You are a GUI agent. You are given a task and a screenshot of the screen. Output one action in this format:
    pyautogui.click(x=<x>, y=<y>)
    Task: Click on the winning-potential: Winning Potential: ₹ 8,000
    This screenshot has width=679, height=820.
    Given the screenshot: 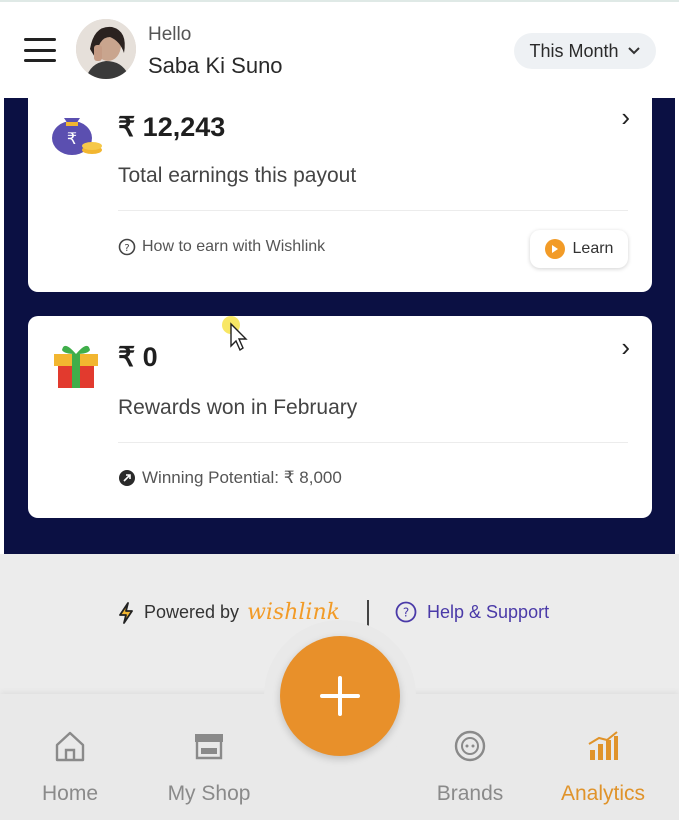 What is the action you would take?
    pyautogui.click(x=230, y=478)
    